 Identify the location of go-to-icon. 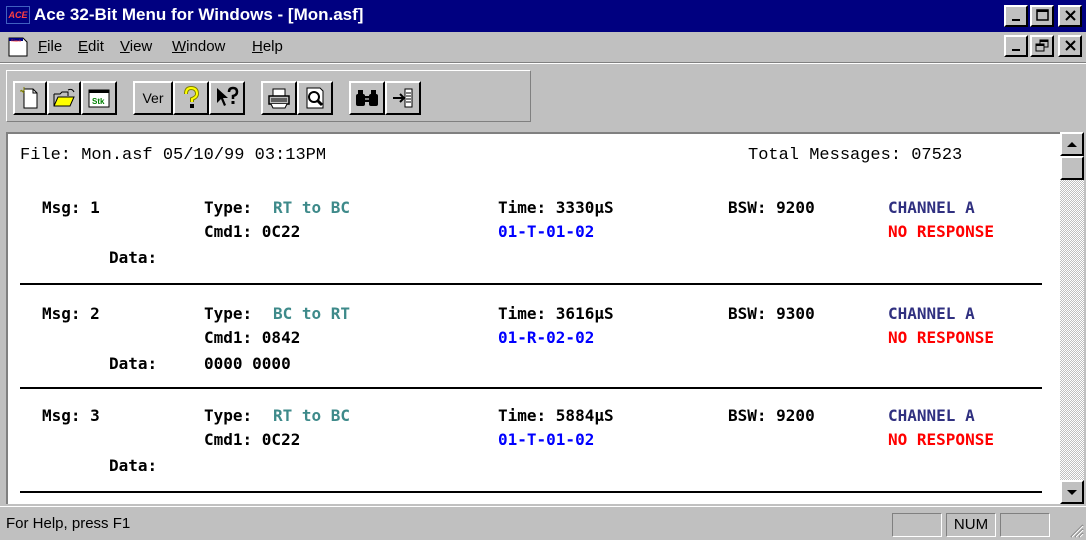
(403, 98).